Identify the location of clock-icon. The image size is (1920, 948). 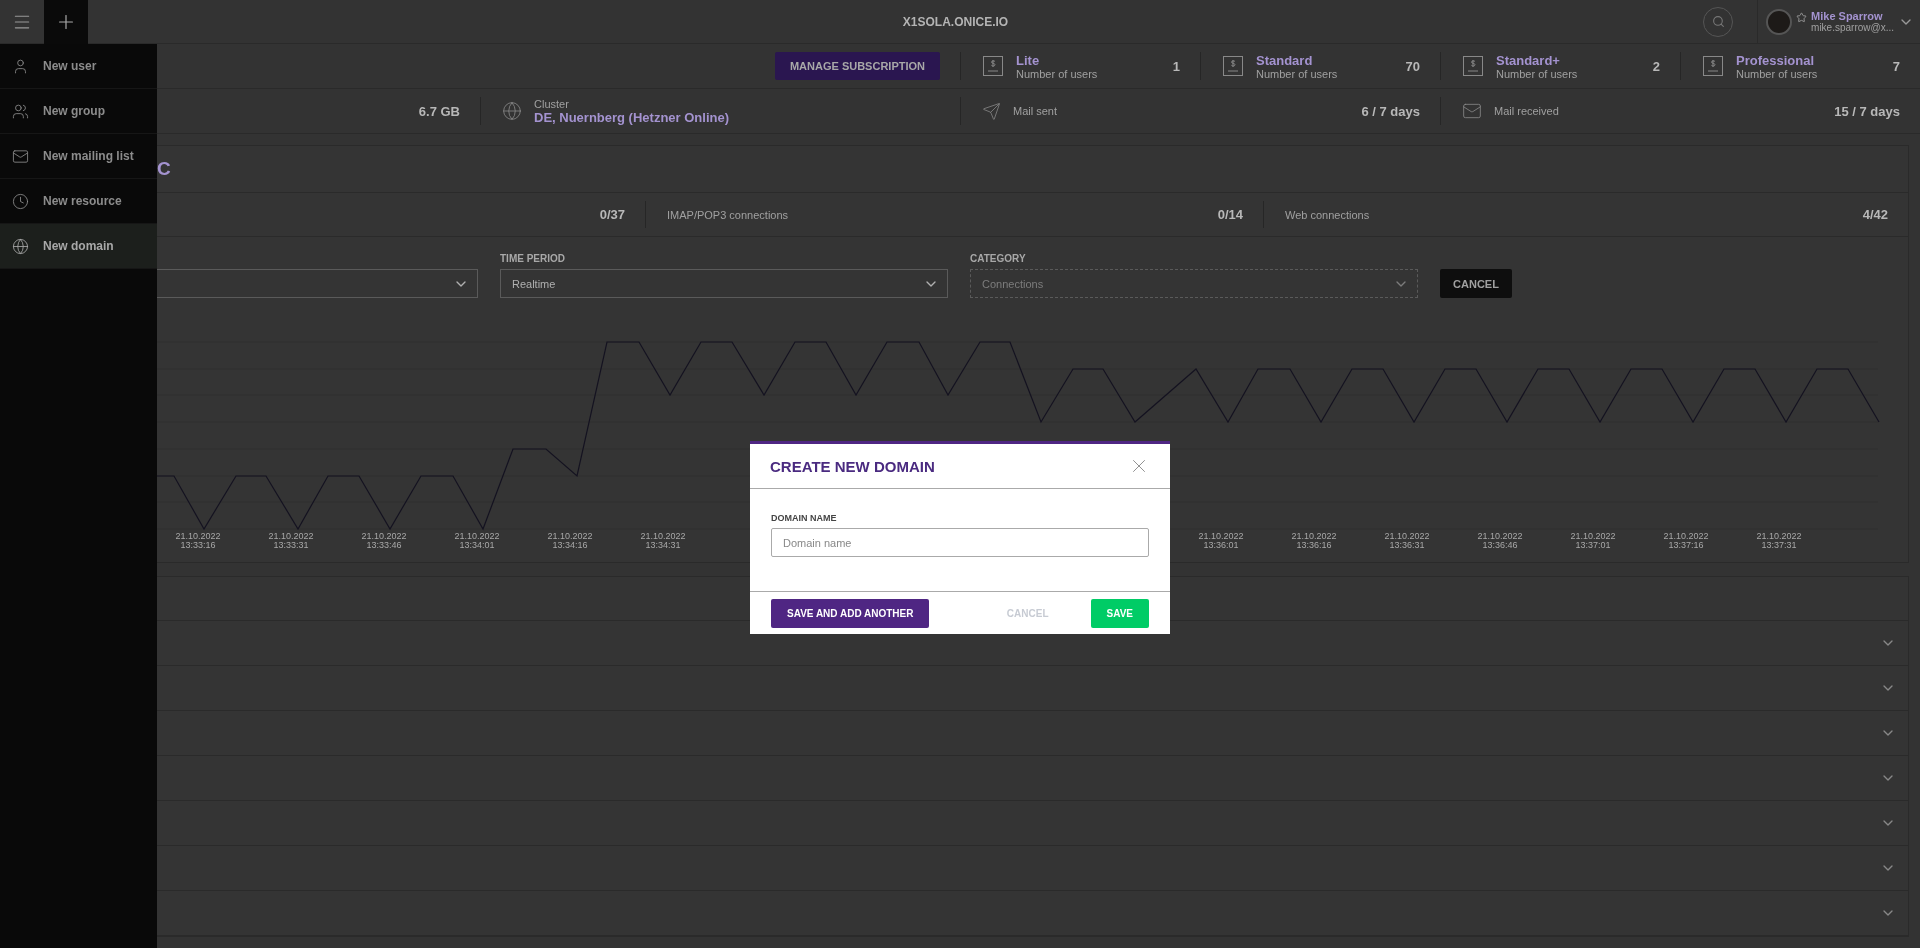
(20, 201).